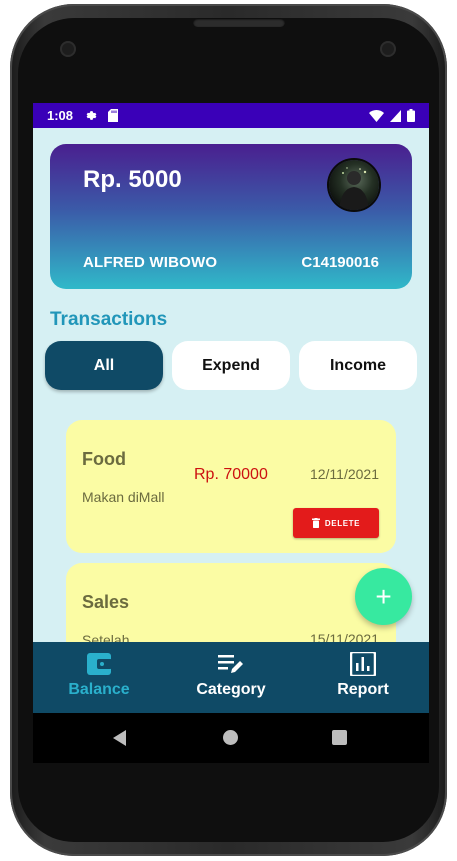  I want to click on tab-income-label: Income, so click(357, 365).